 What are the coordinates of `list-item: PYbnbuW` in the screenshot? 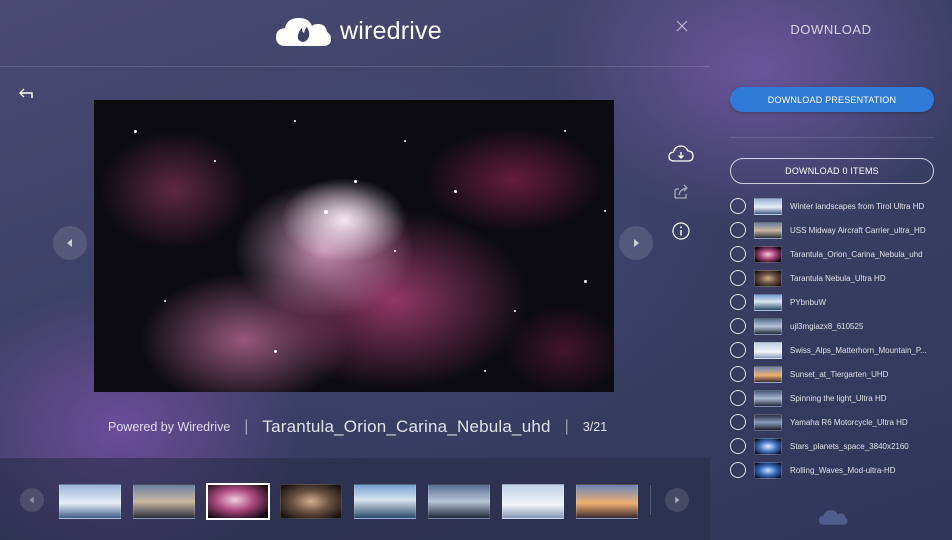 It's located at (841, 302).